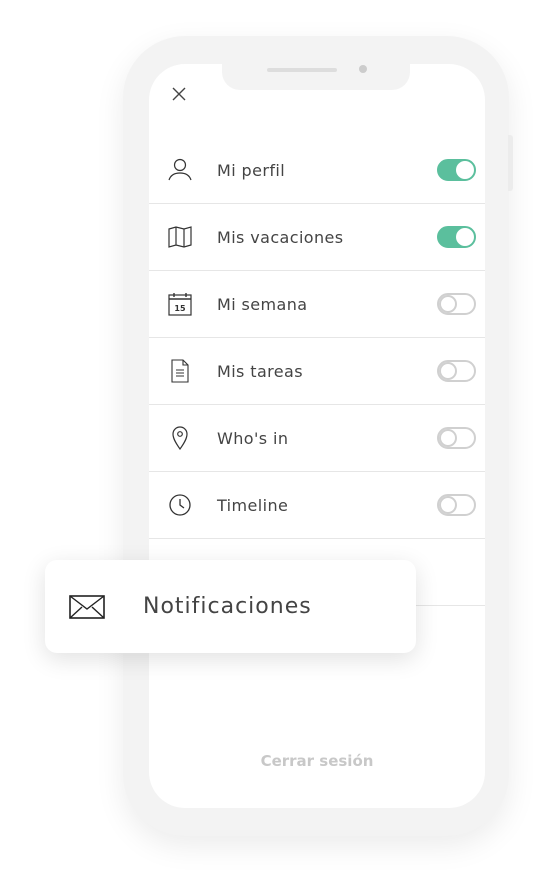 Image resolution: width=556 pixels, height=884 pixels. Describe the element at coordinates (456, 170) in the screenshot. I see `toggle-mi-perfil` at that location.